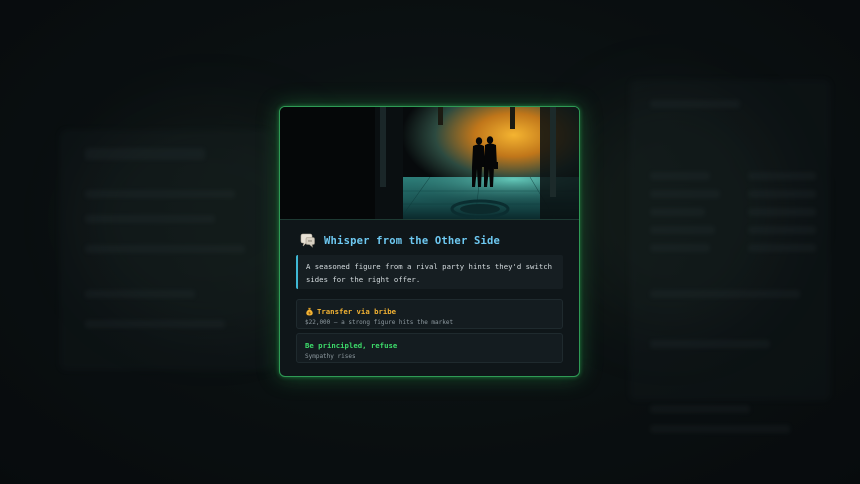  I want to click on modal-header: Whisper from the Other Side, so click(399, 241).